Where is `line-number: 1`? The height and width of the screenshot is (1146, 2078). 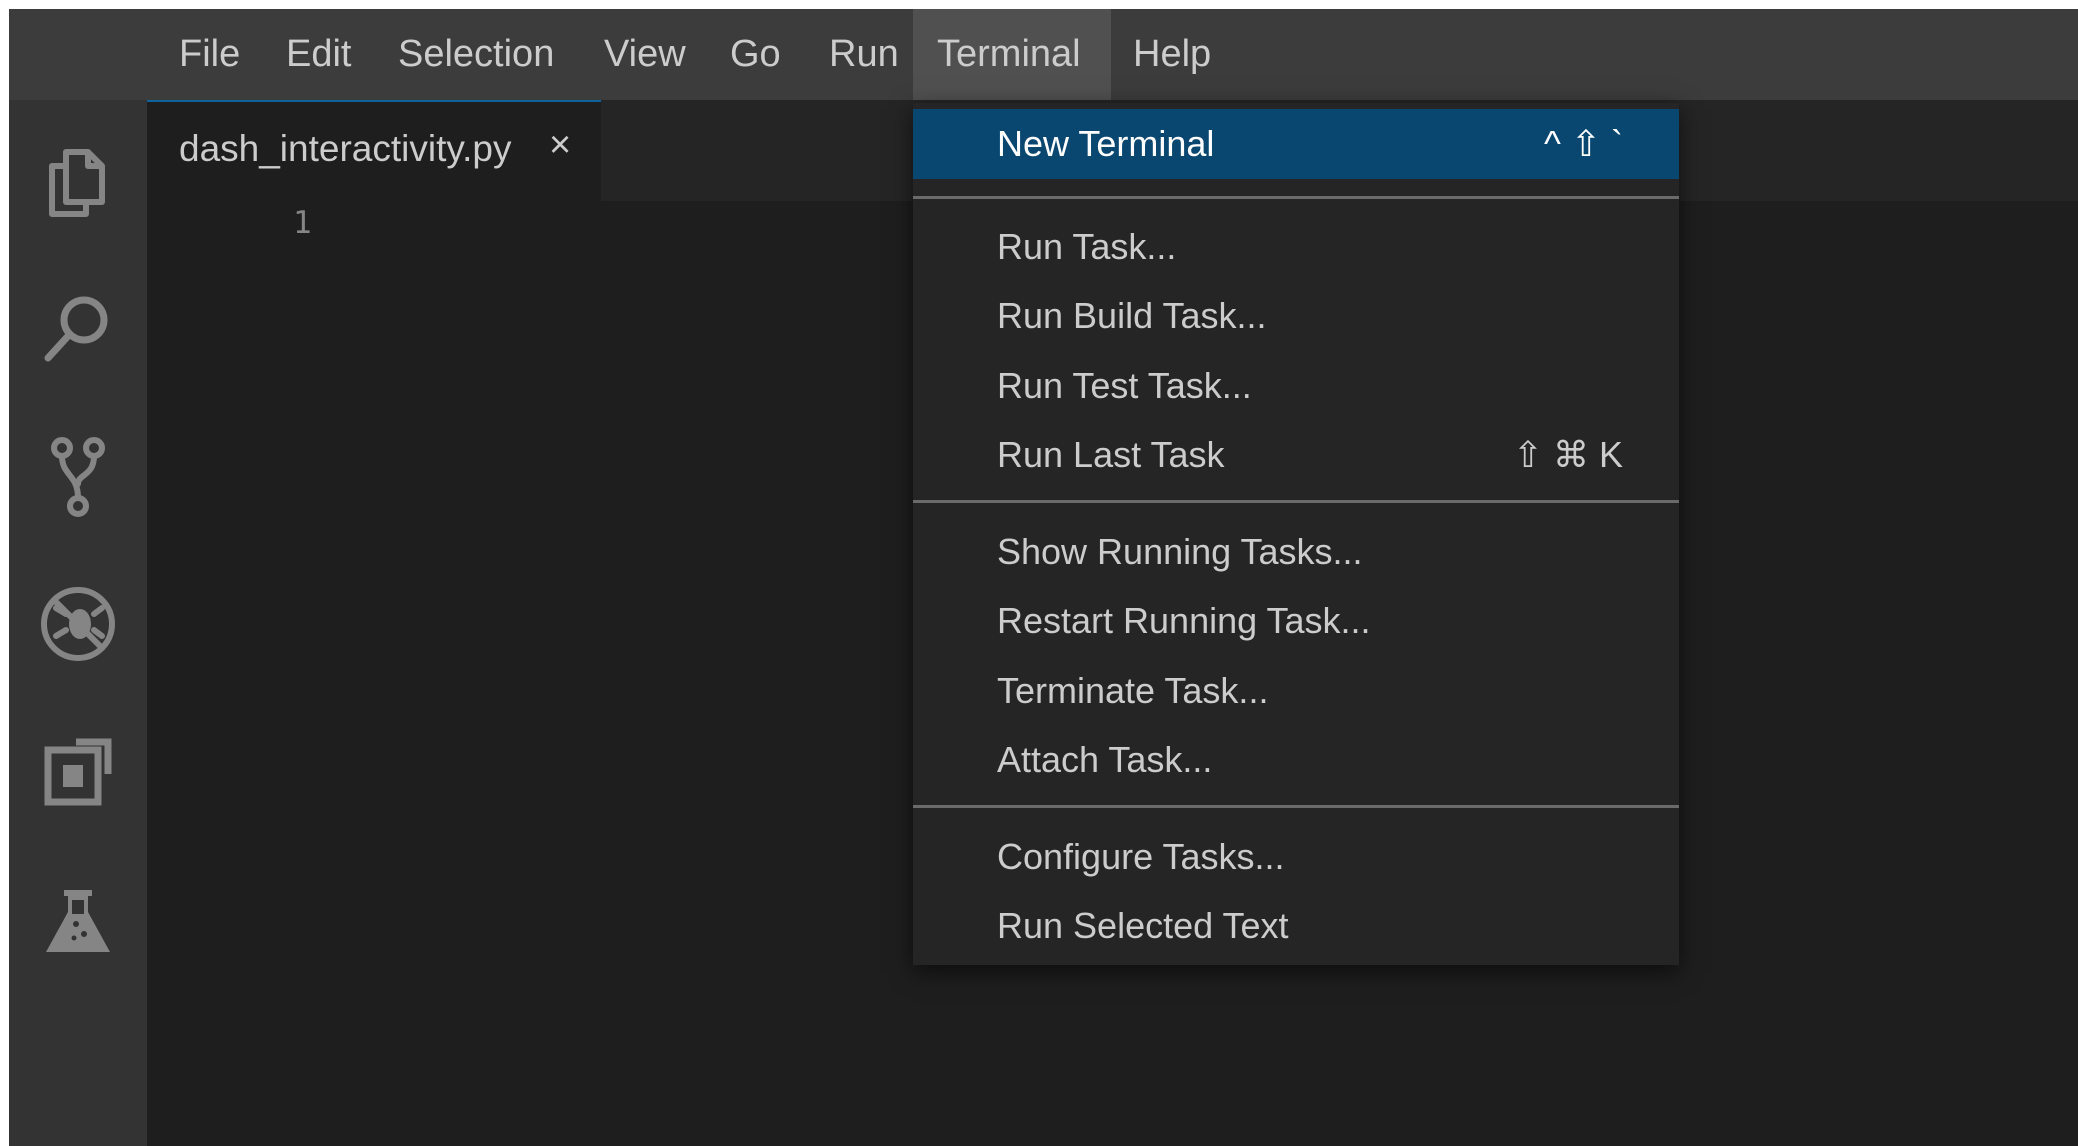
line-number: 1 is located at coordinates (302, 223).